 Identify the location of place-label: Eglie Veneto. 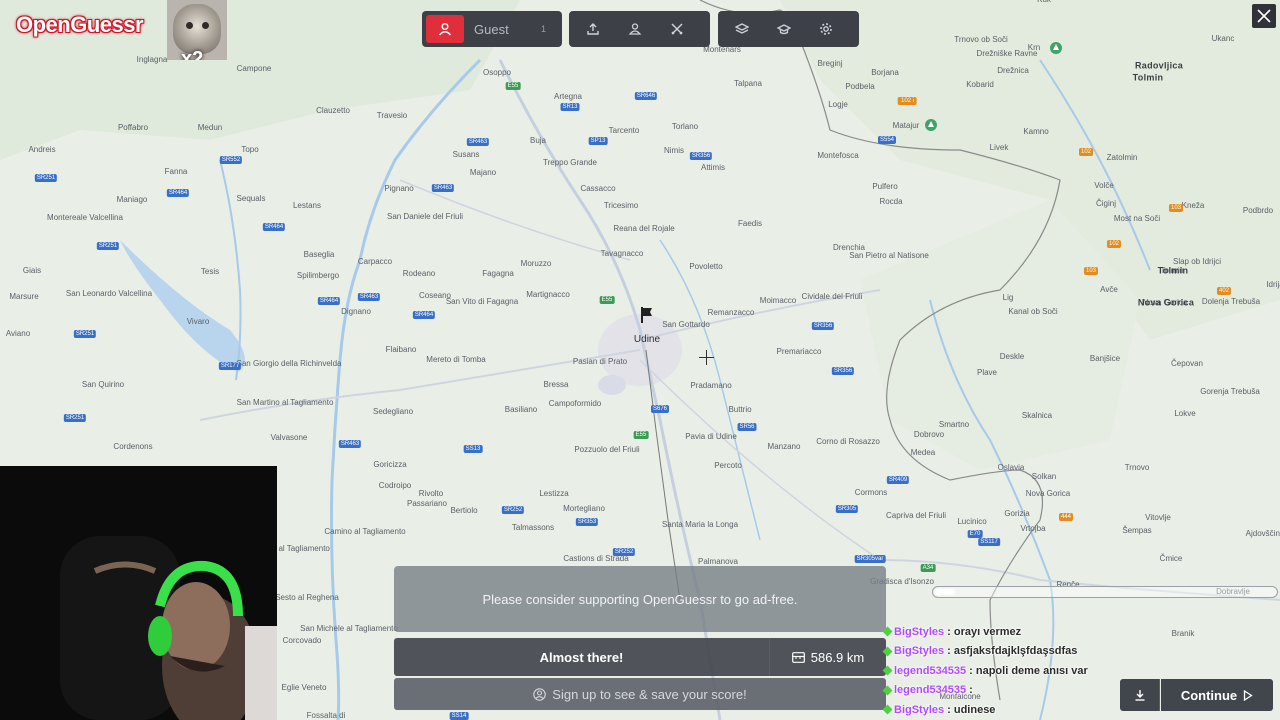
(304, 687).